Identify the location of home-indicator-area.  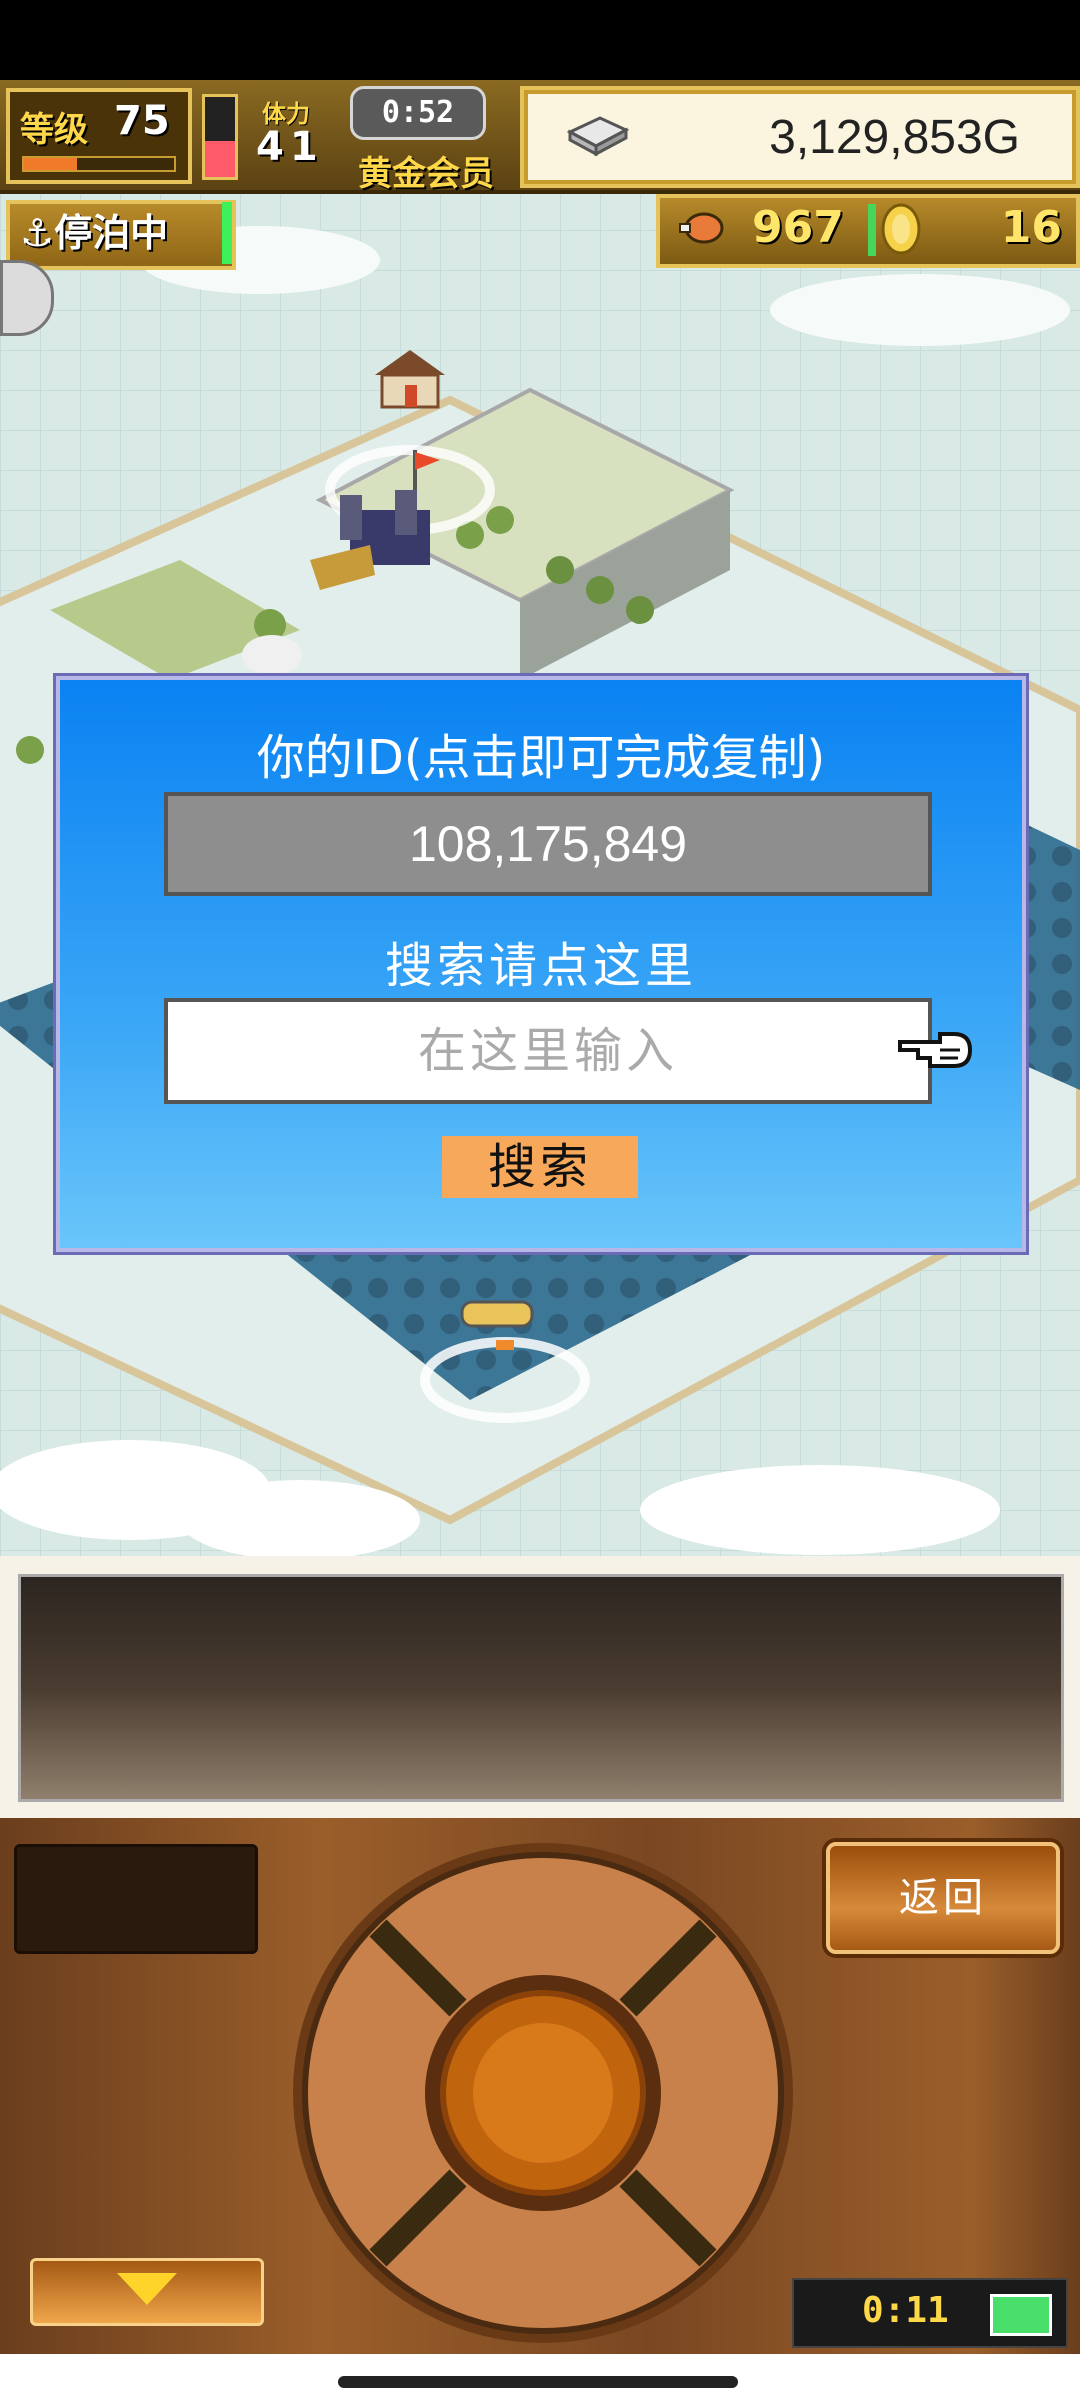
(540, 2377).